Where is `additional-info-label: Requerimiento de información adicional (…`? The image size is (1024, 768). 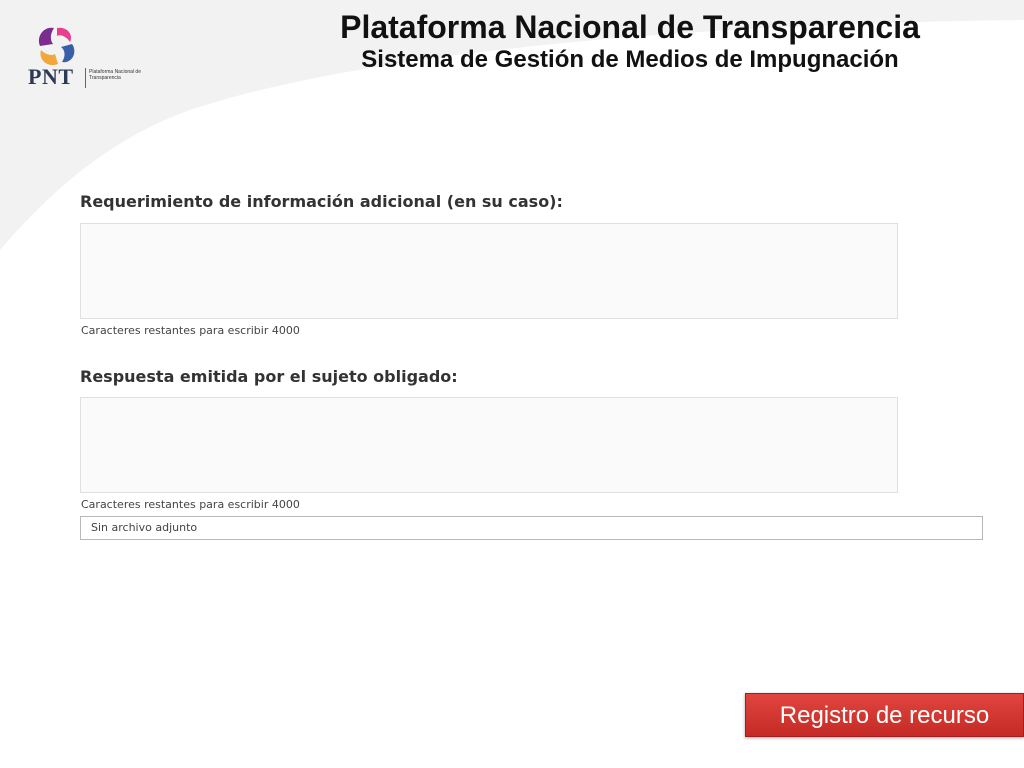 additional-info-label: Requerimiento de información adicional (… is located at coordinates (321, 201).